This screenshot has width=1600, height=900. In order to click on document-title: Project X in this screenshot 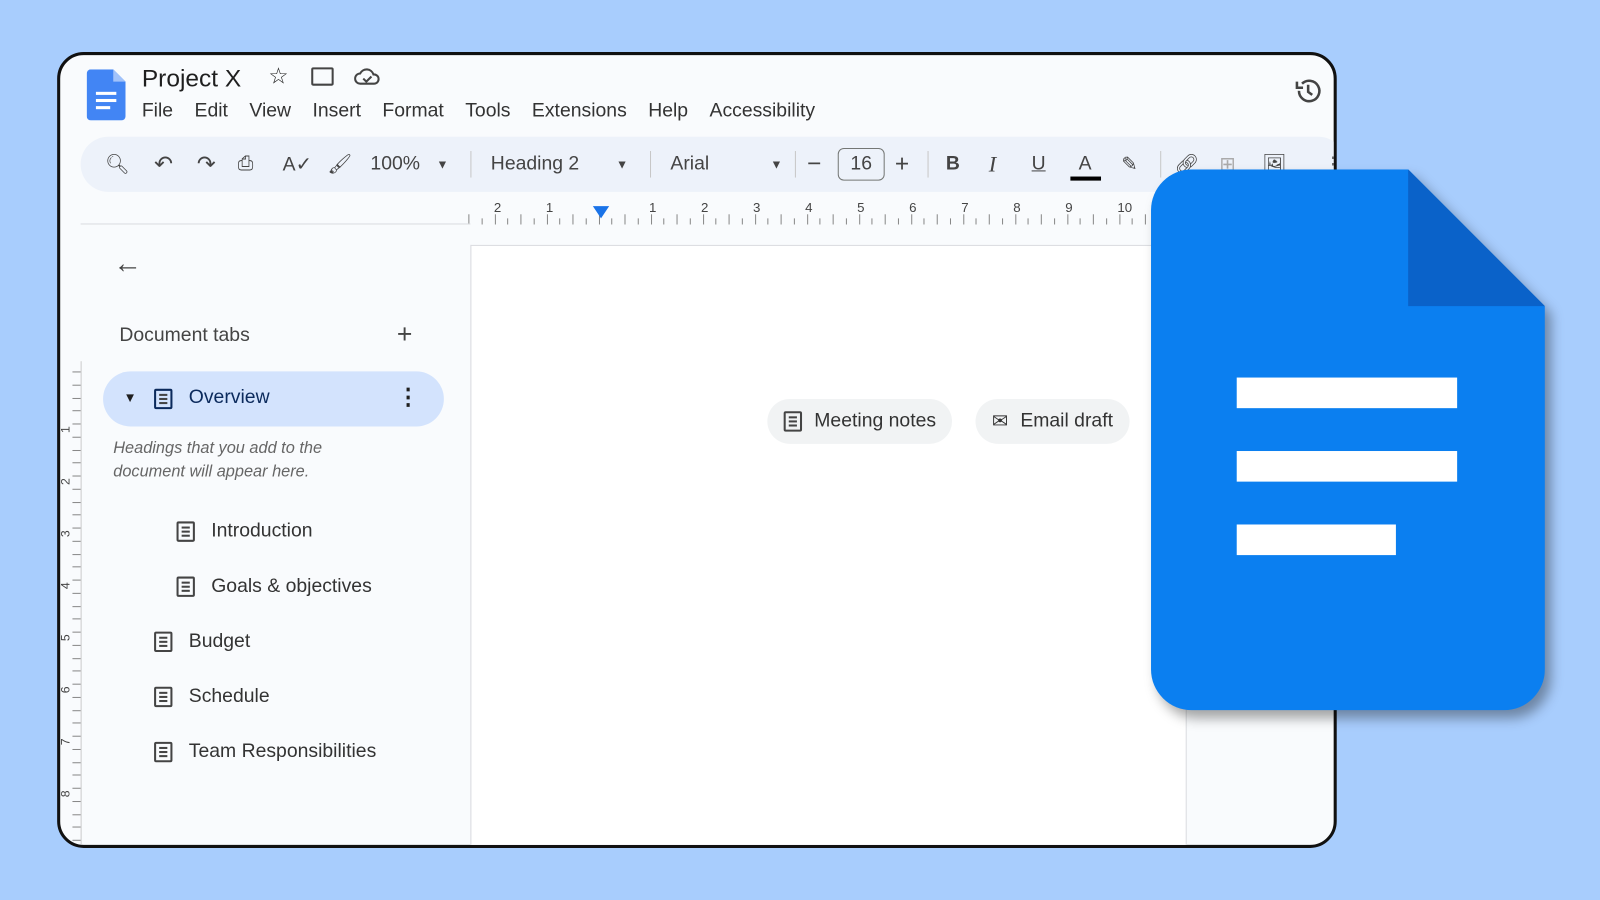, I will do `click(191, 79)`.